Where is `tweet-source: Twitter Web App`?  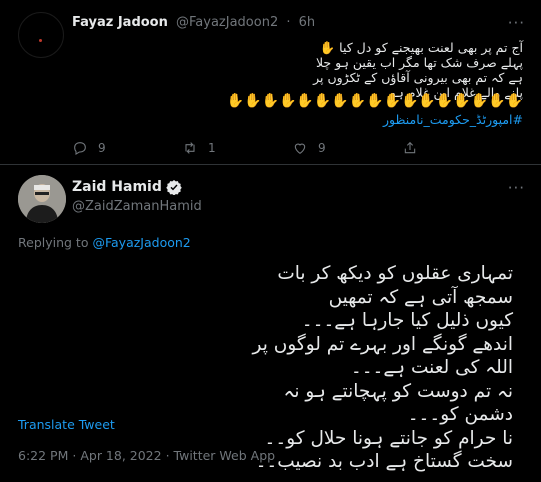 tweet-source: Twitter Web App is located at coordinates (225, 455).